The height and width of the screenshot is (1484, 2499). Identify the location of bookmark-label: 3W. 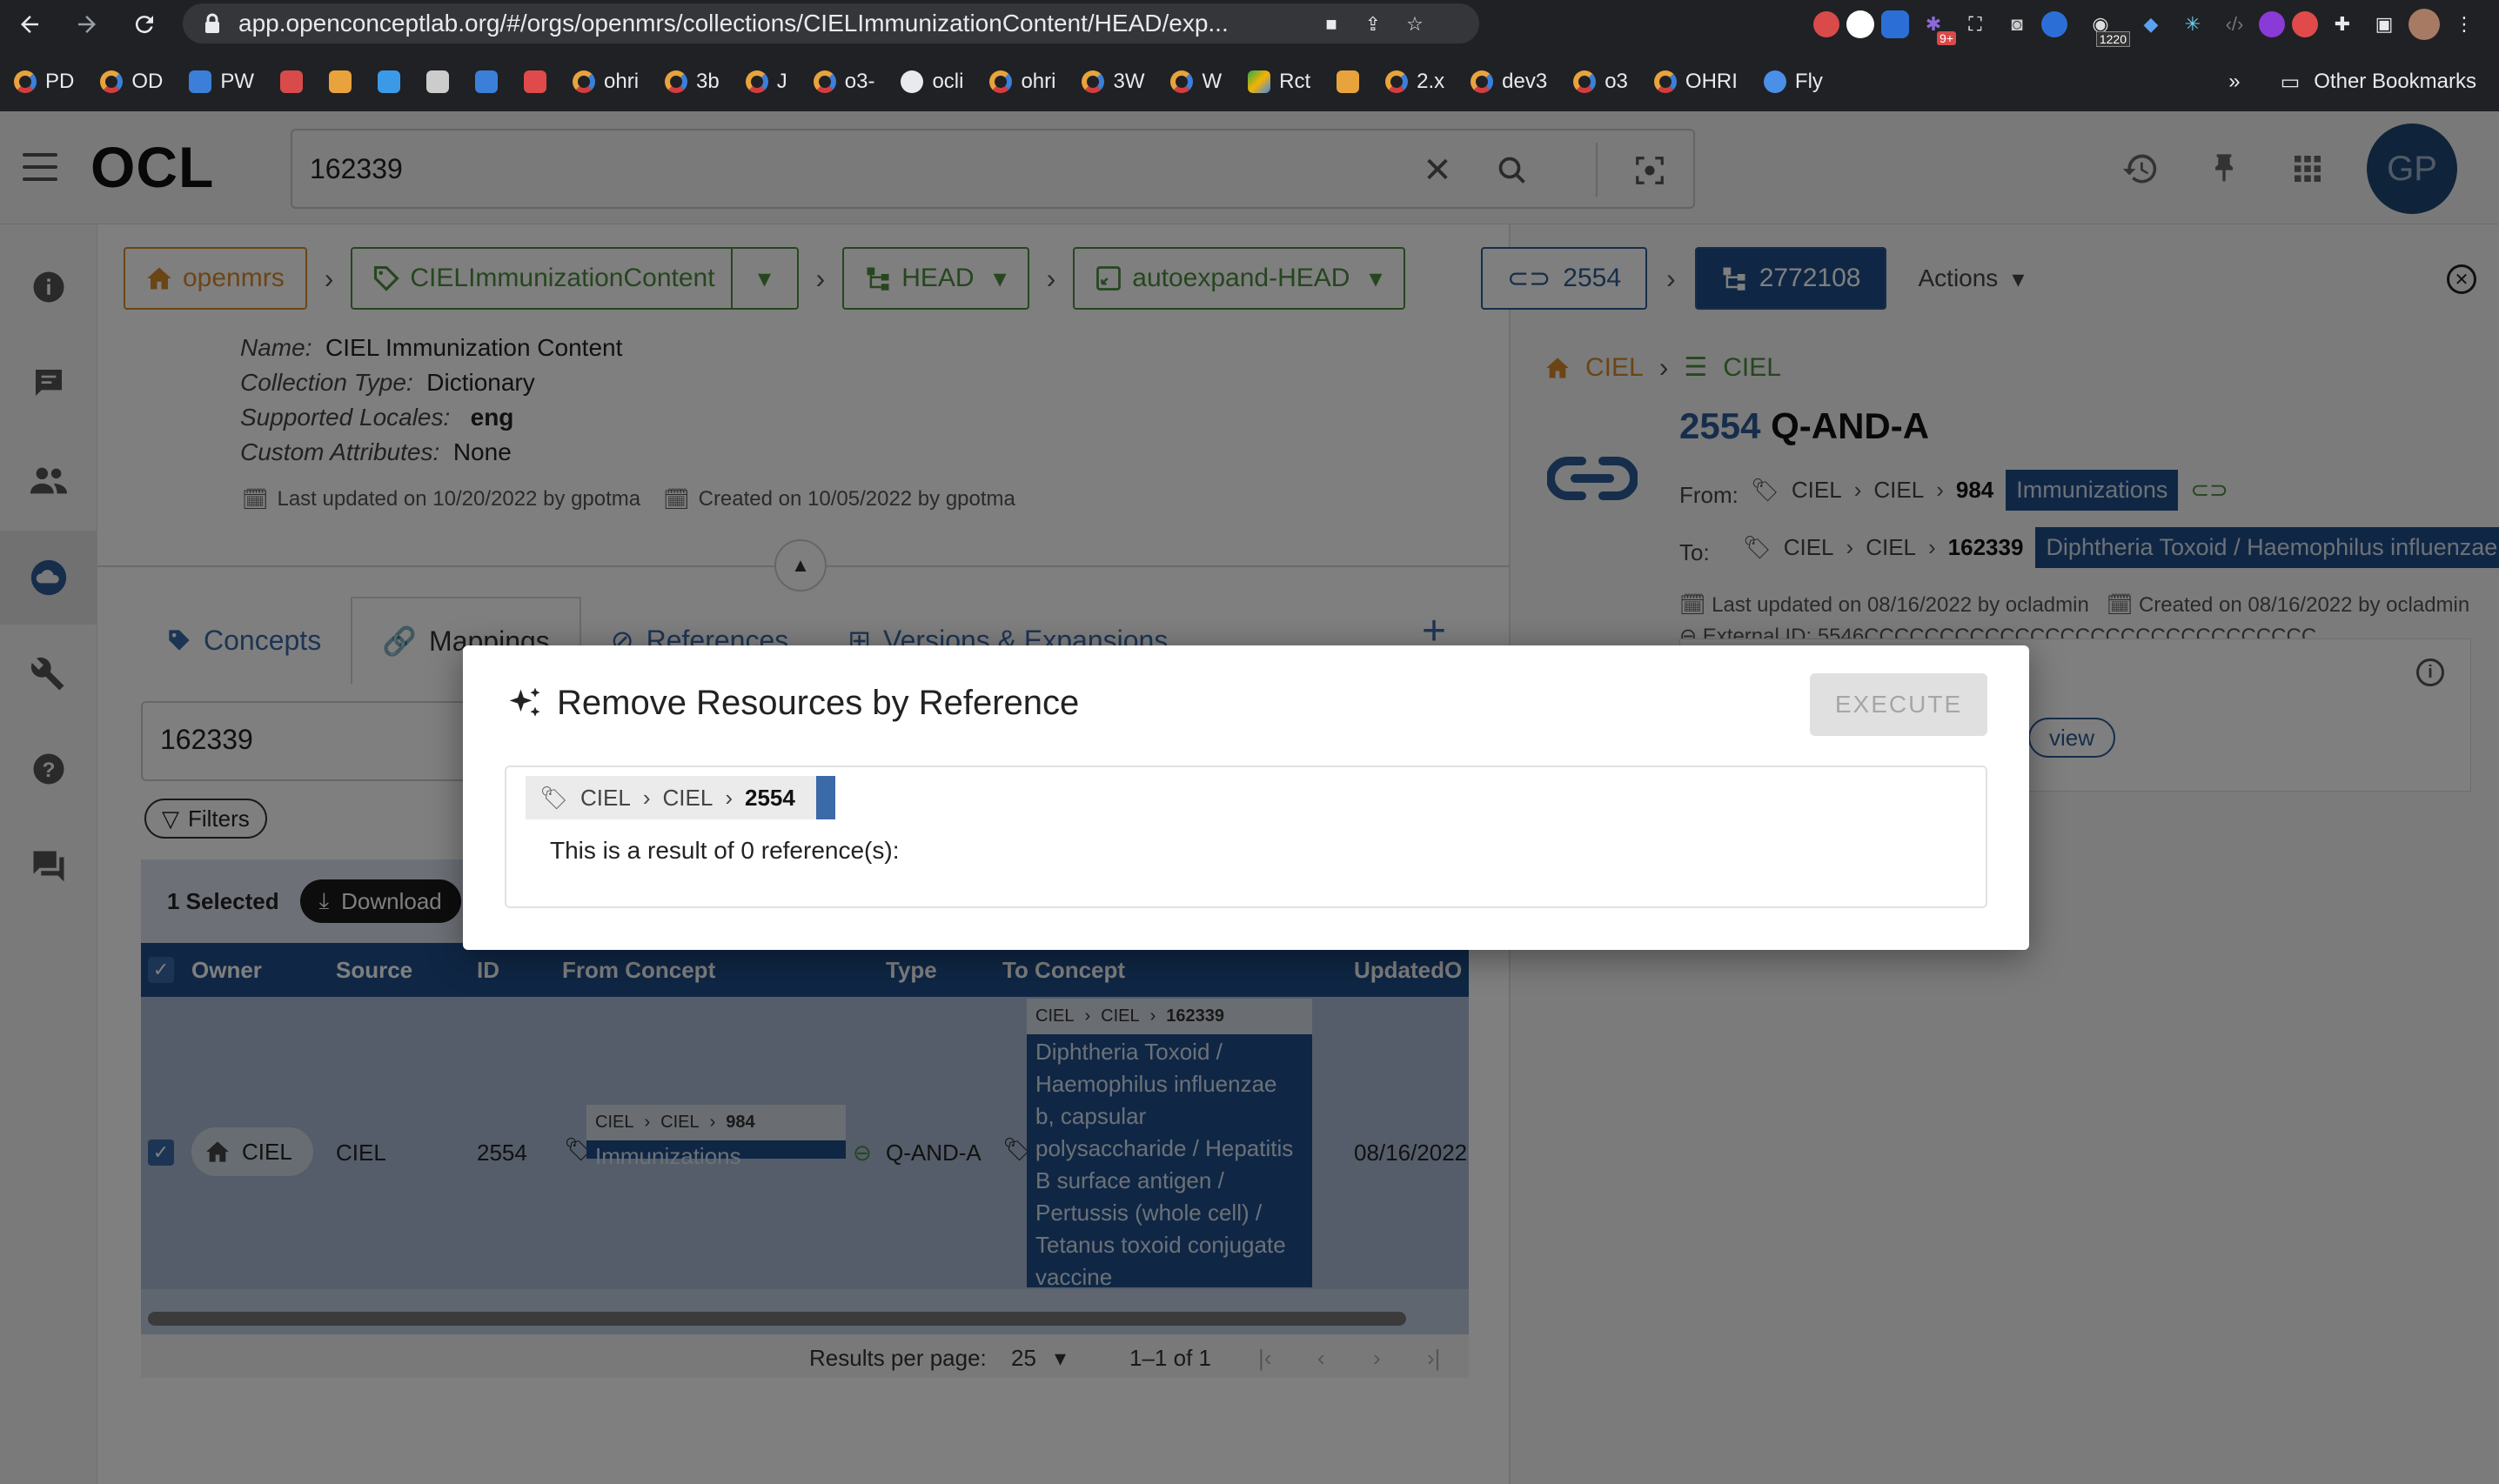
(1129, 81).